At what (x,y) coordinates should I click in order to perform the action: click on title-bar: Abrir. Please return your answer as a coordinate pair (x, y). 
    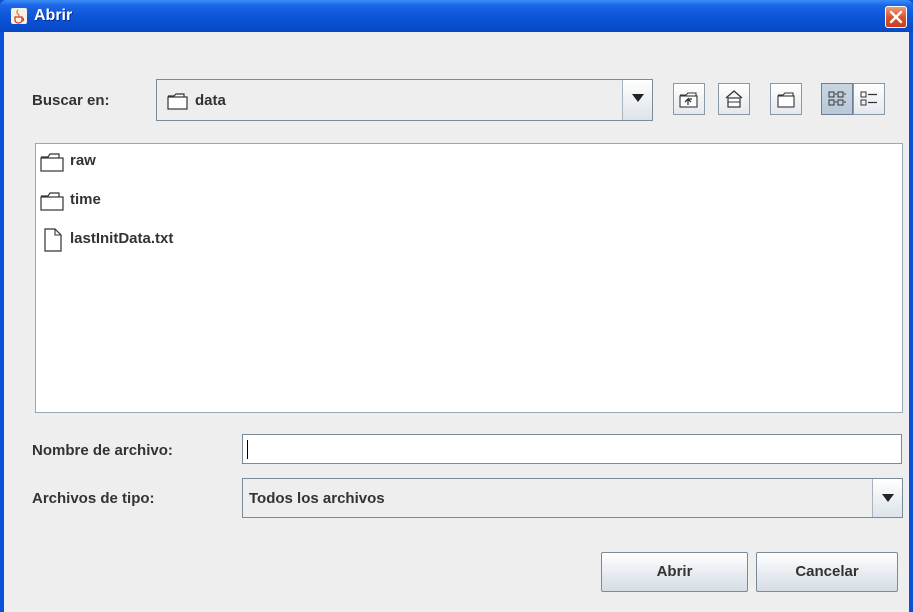
    Looking at the image, I should click on (456, 16).